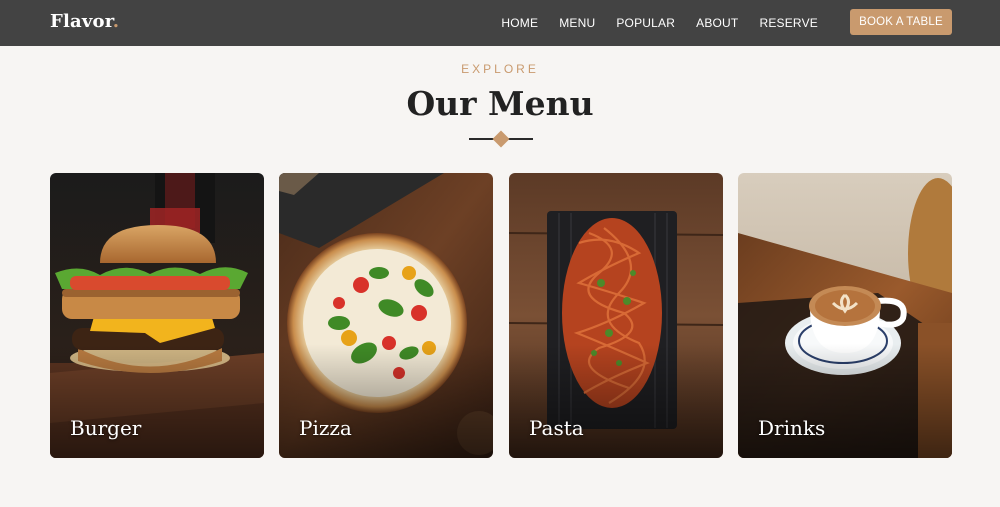  Describe the element at coordinates (792, 428) in the screenshot. I see `card-label-drinks: Drinks` at that location.